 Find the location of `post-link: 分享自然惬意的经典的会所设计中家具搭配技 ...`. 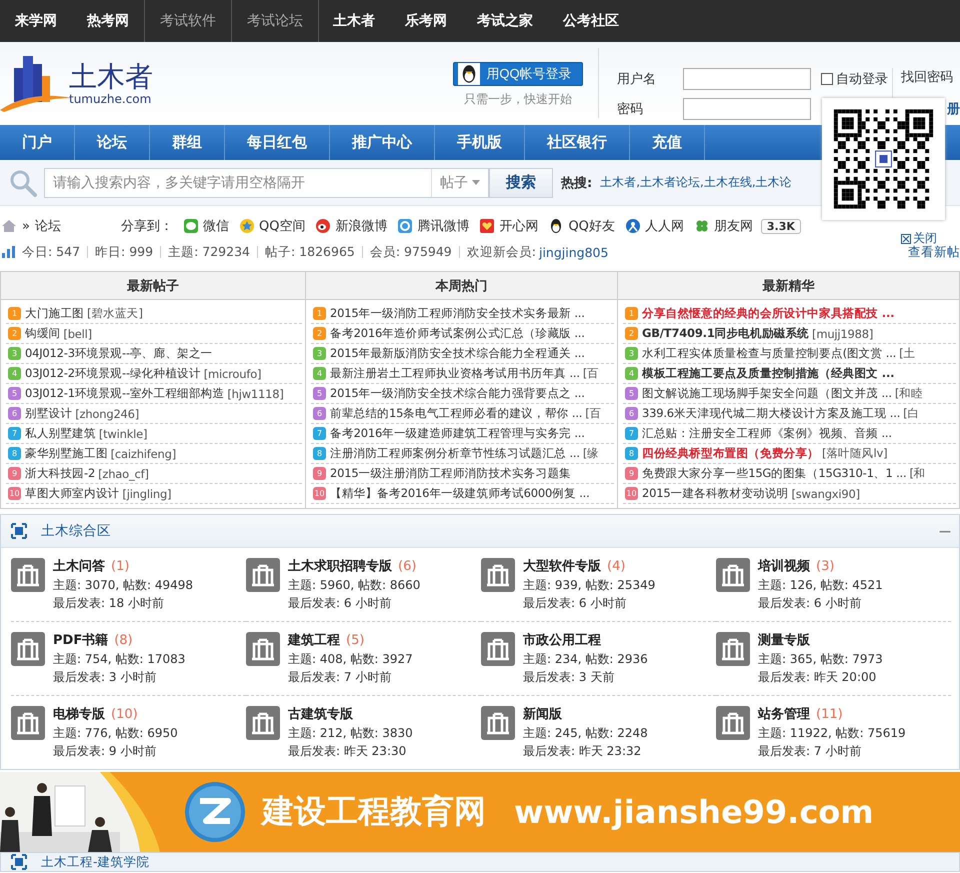

post-link: 分享自然惬意的经典的会所设计中家具搭配技 ... is located at coordinates (768, 313).